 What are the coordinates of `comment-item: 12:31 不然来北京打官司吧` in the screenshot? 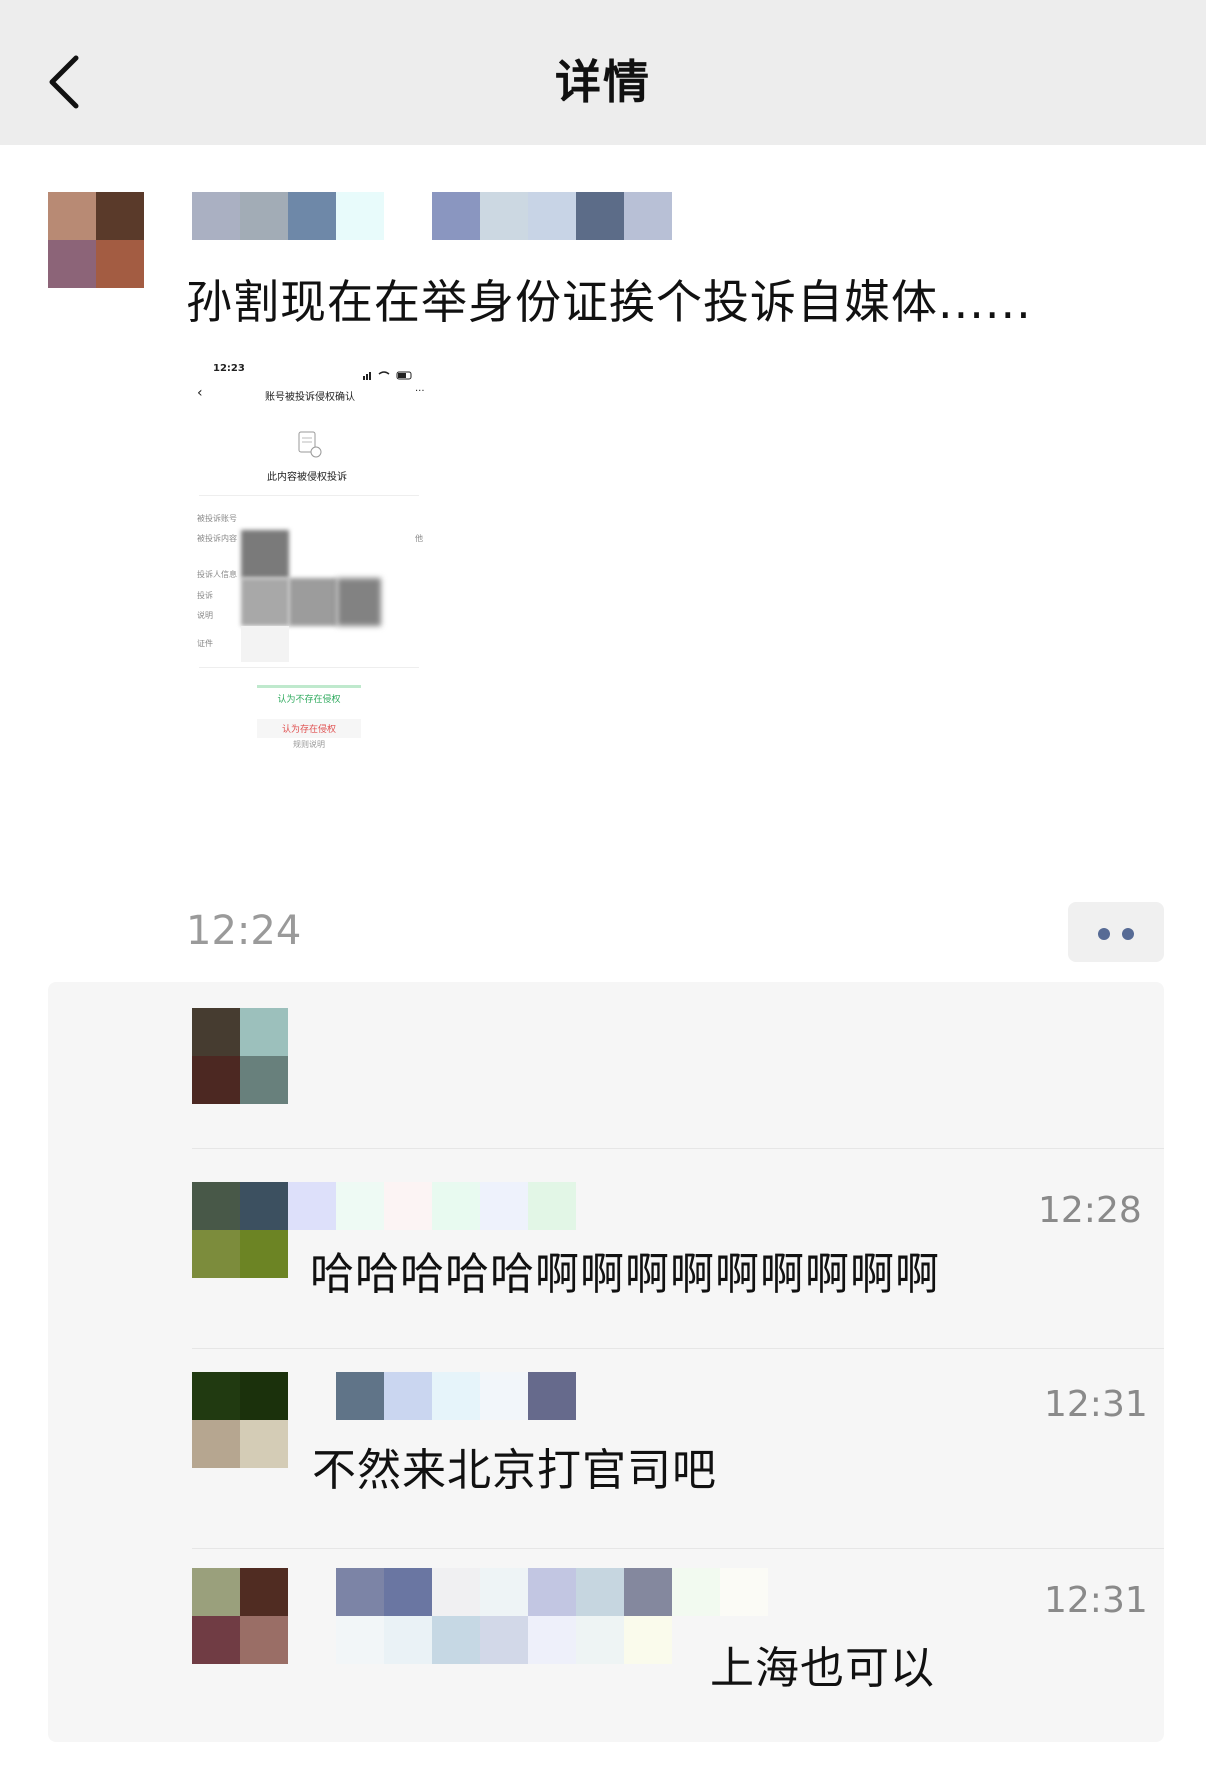 It's located at (606, 1452).